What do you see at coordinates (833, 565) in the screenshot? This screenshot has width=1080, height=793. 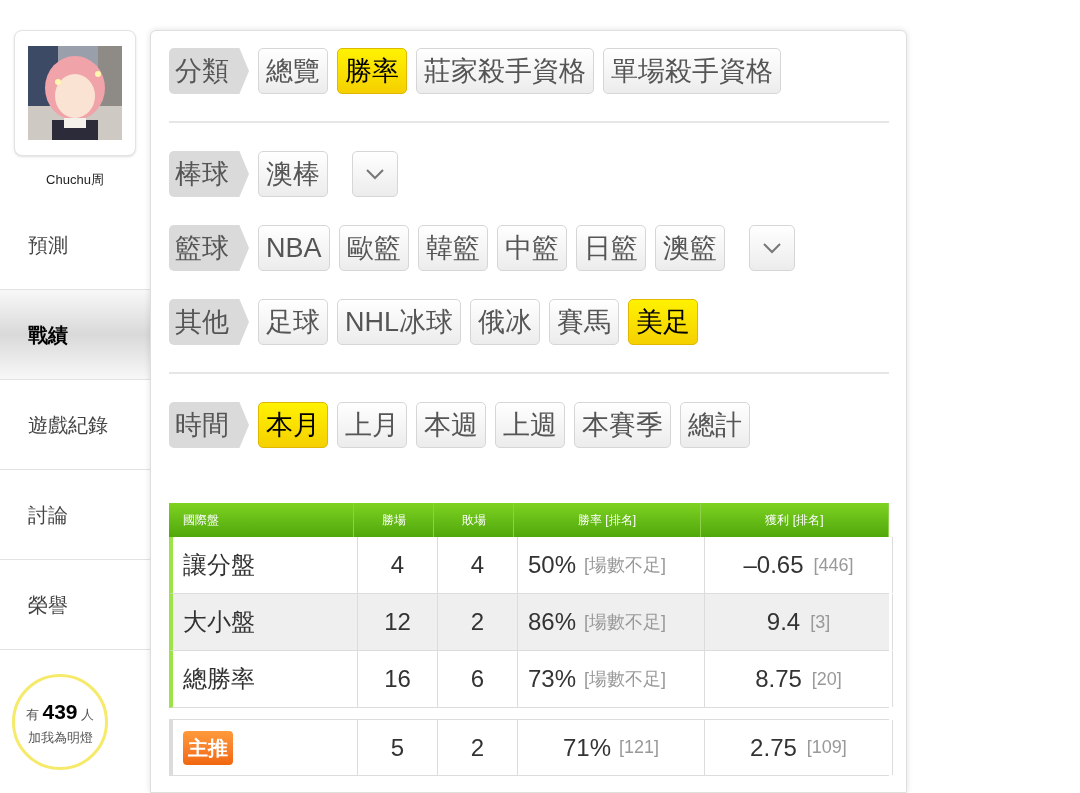 I see `rank-note: [446]` at bounding box center [833, 565].